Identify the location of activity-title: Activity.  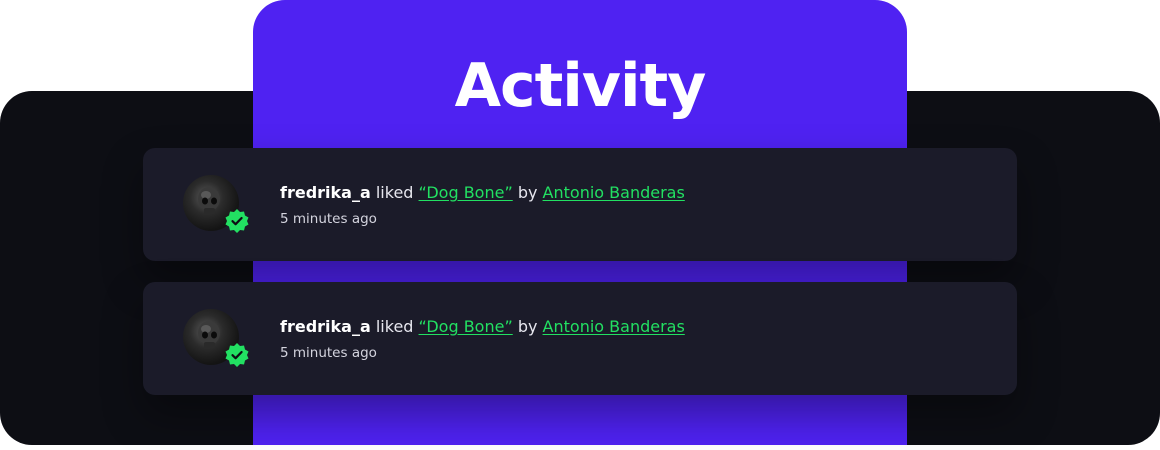
(580, 86).